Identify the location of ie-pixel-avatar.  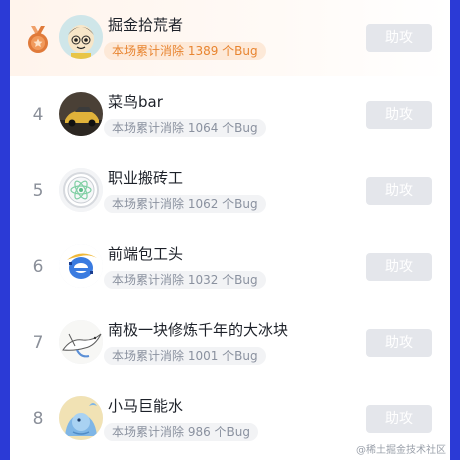
(81, 266).